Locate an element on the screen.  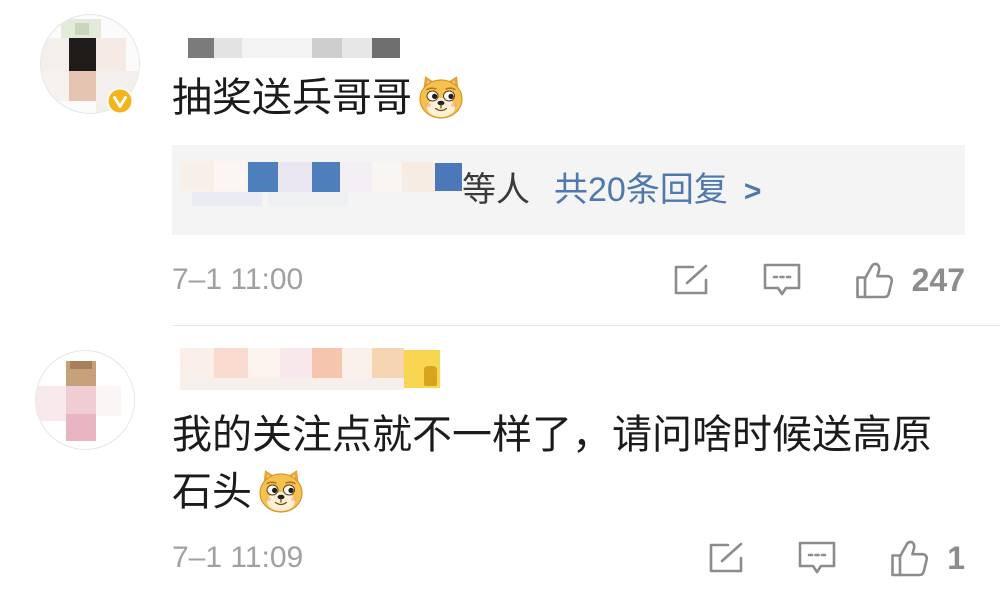
avatar is located at coordinates (85, 400).